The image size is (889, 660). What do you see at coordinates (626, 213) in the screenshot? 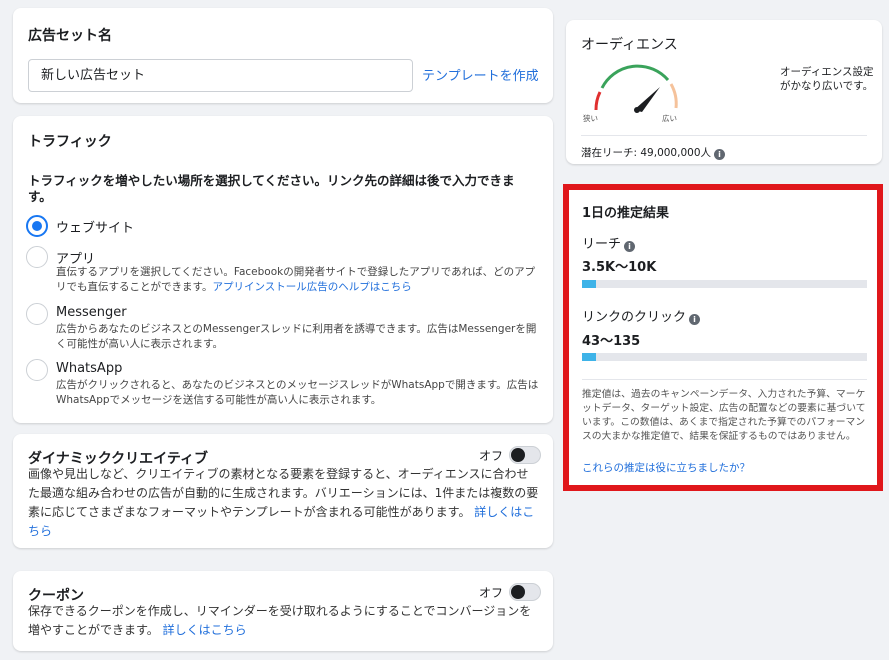
I see `daily-estimate-title: 1日の推定結果` at bounding box center [626, 213].